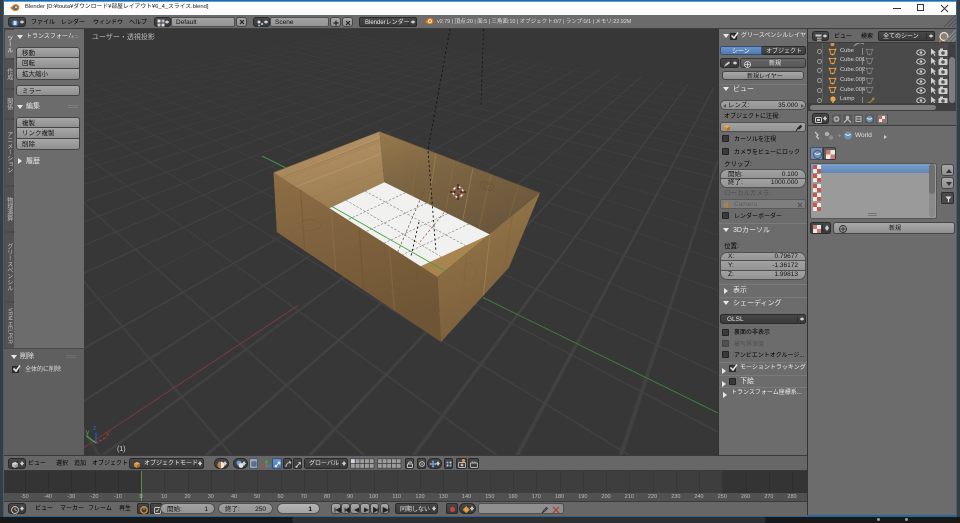 This screenshot has height=523, width=960. What do you see at coordinates (88, 432) in the screenshot?
I see `svg-text: y` at bounding box center [88, 432].